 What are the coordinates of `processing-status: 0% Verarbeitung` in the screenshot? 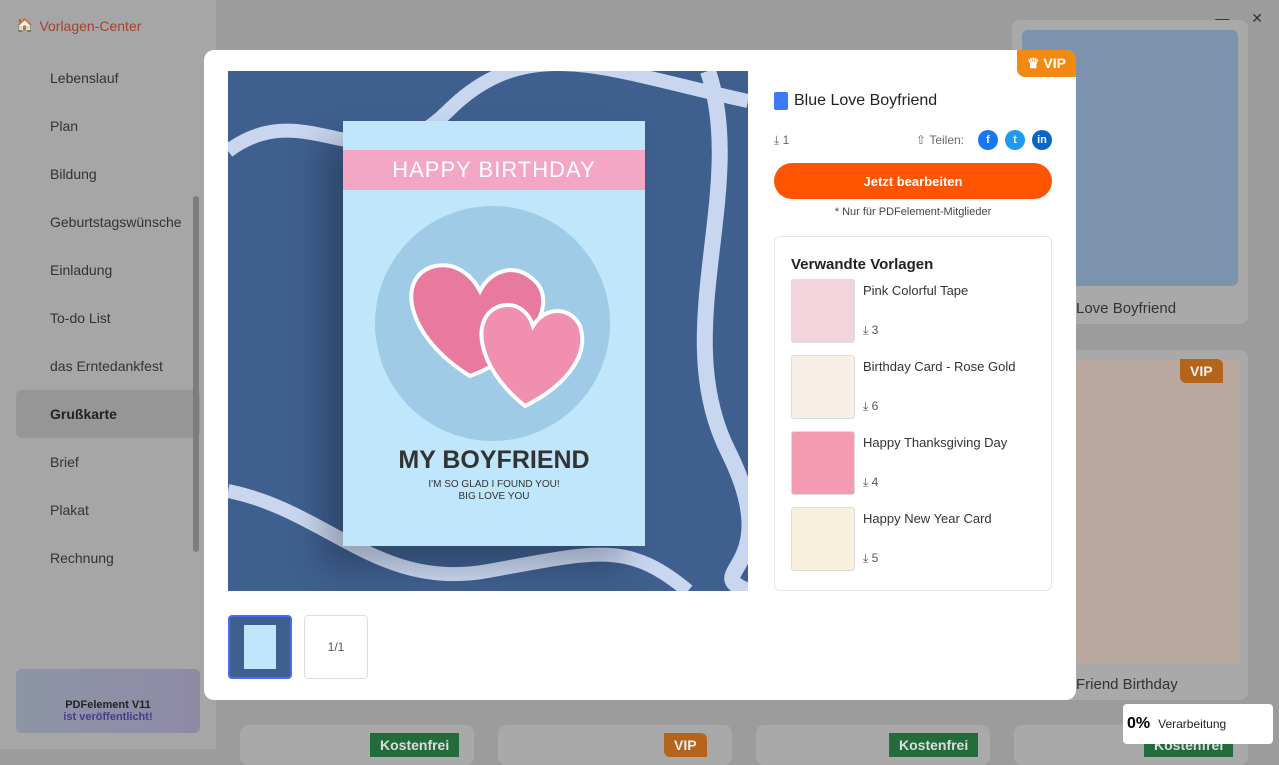 It's located at (1198, 724).